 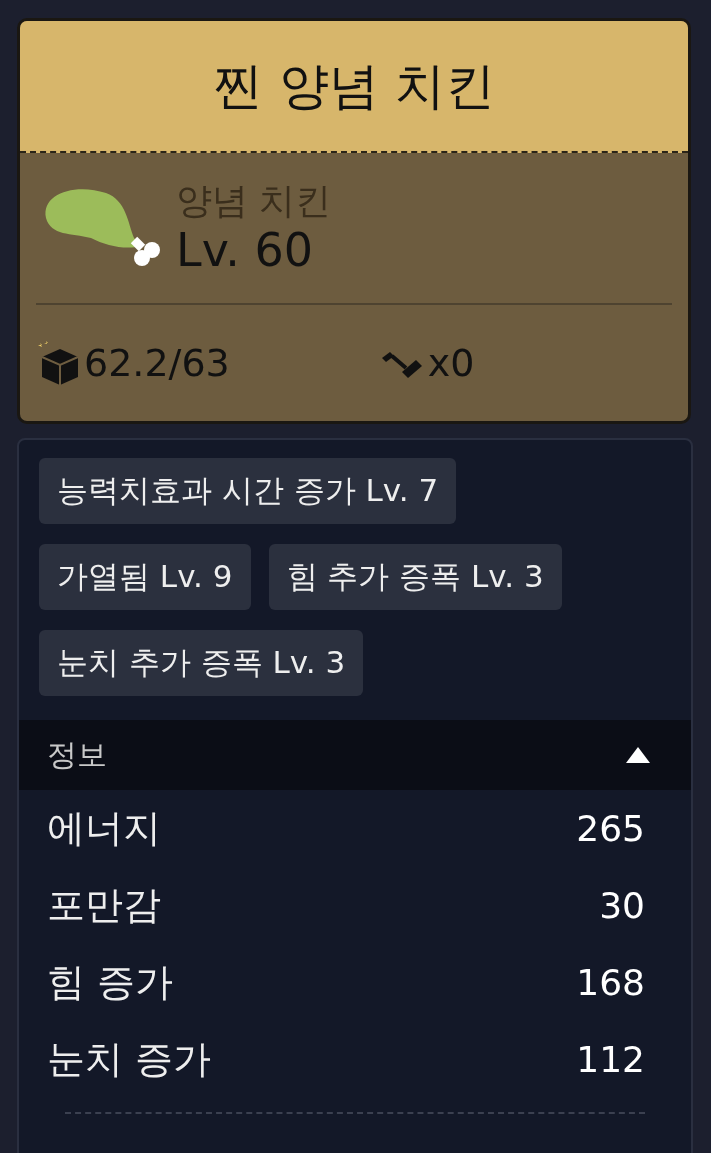 What do you see at coordinates (110, 982) in the screenshot?
I see `stat-name: 힘 증가` at bounding box center [110, 982].